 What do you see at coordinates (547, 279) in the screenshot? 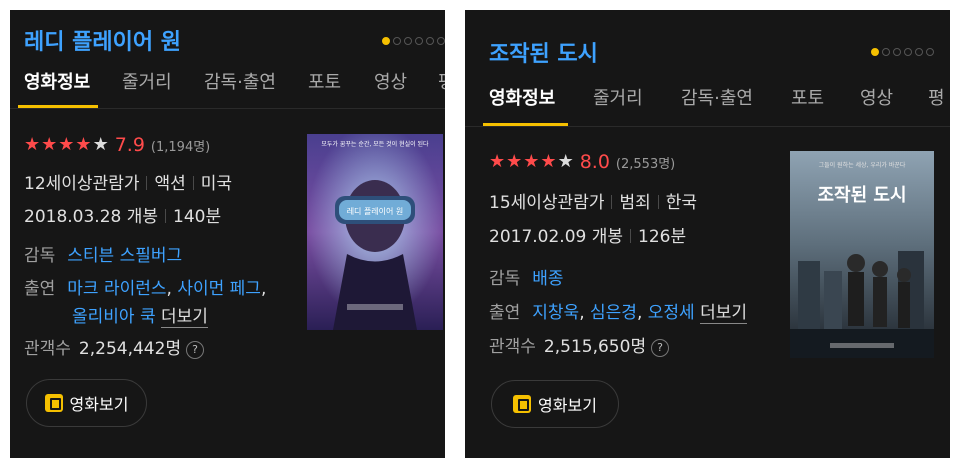
I see `director-link: 배종` at bounding box center [547, 279].